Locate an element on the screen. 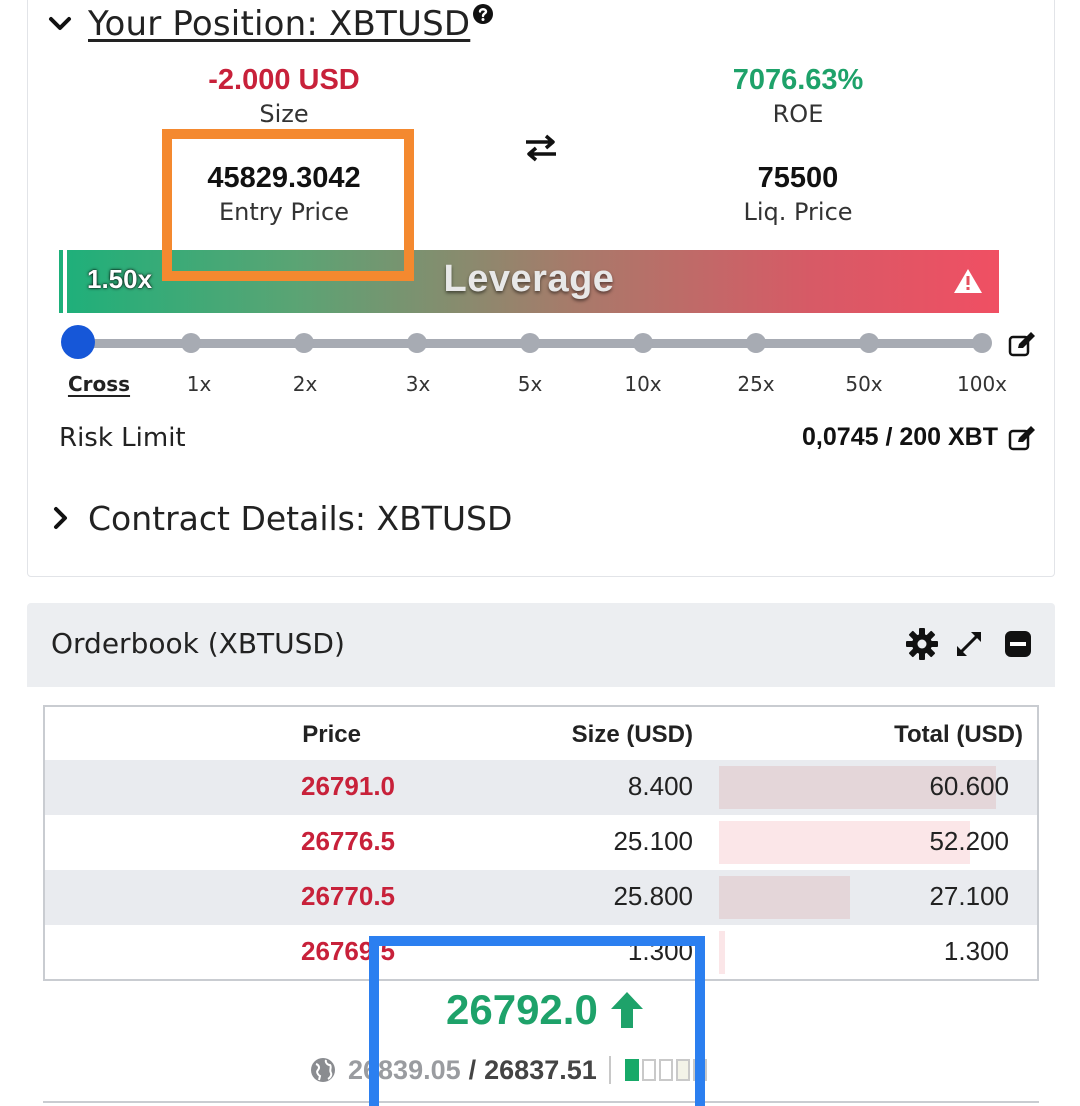 The height and width of the screenshot is (1106, 1080). roe-value: 7076.63% is located at coordinates (798, 80).